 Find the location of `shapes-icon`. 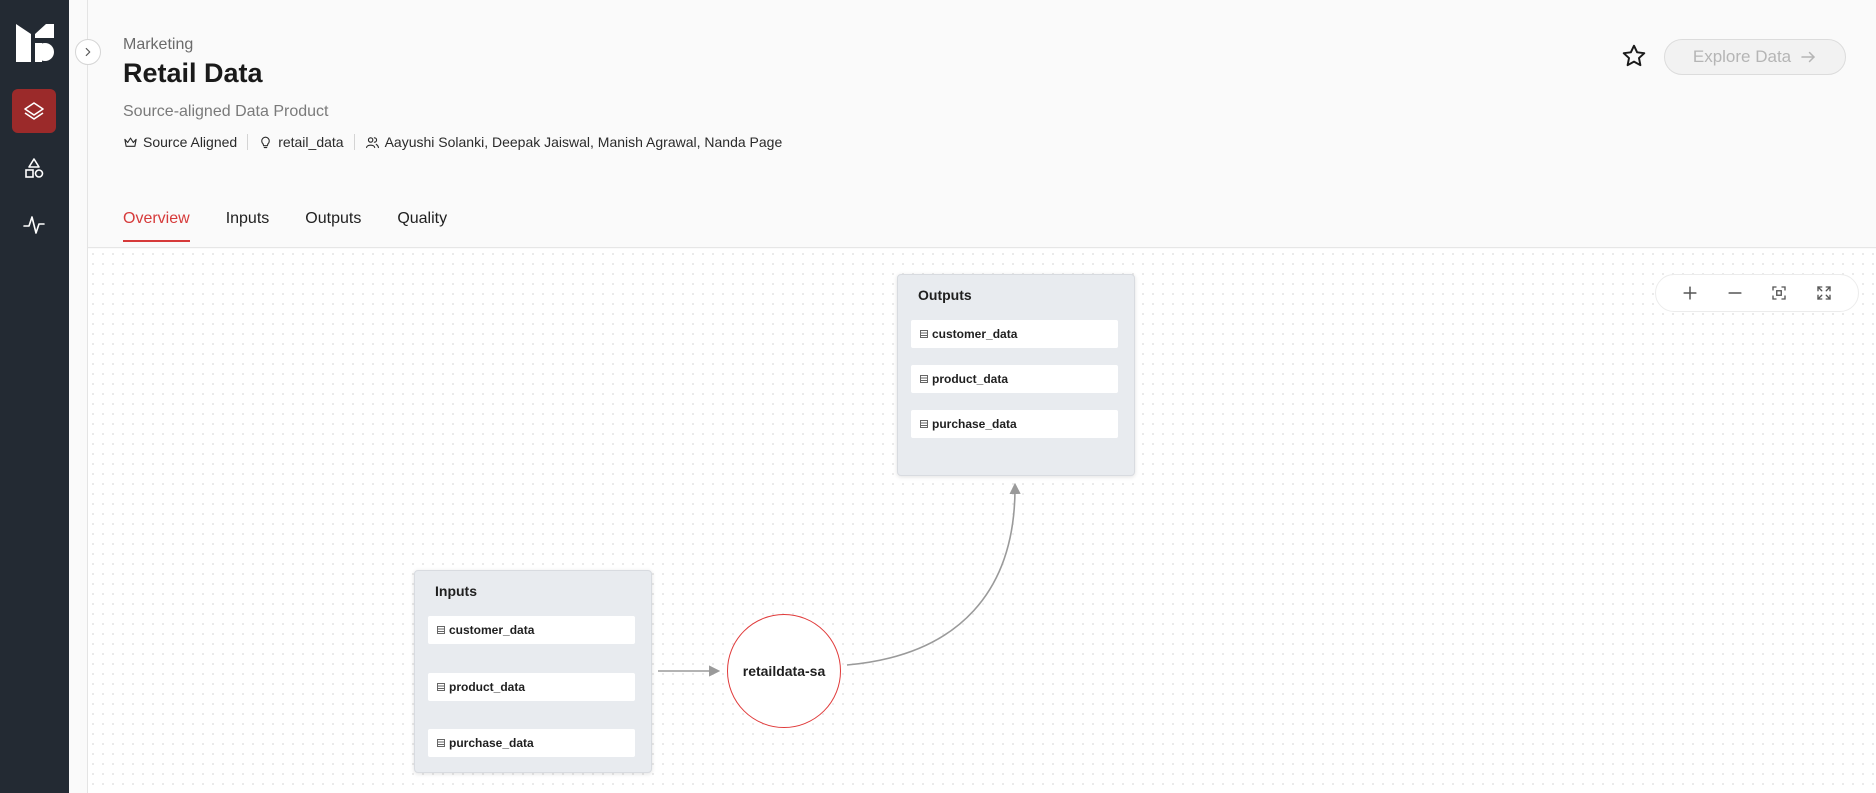

shapes-icon is located at coordinates (34, 168).